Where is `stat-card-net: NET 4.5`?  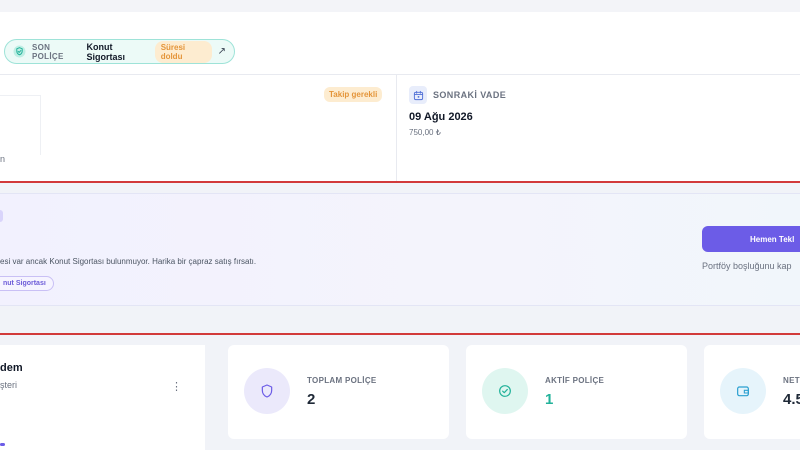
stat-card-net: NET 4.5 is located at coordinates (752, 392).